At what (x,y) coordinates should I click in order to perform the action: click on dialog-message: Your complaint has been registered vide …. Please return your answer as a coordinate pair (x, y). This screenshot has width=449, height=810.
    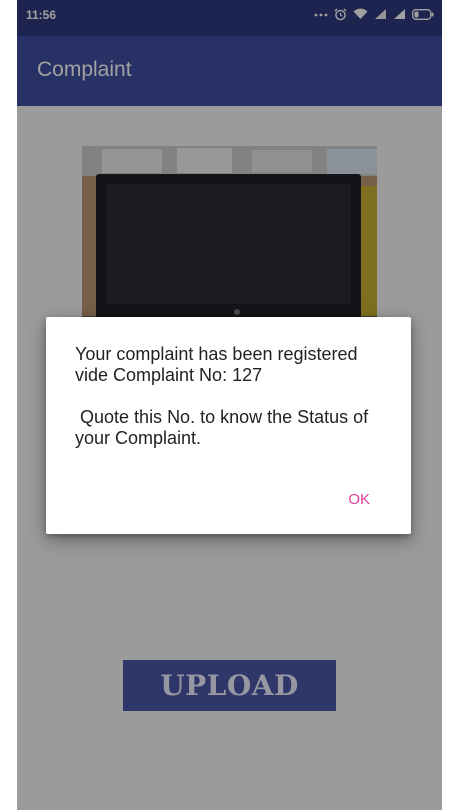
    Looking at the image, I should click on (222, 396).